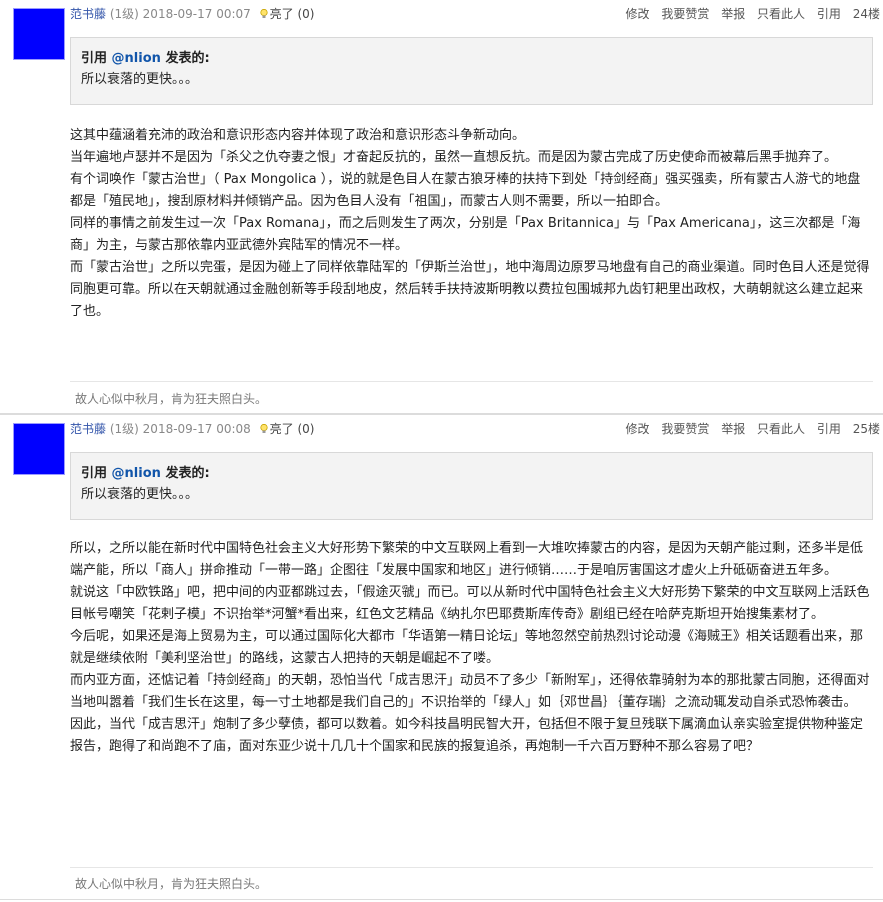  What do you see at coordinates (749, 13) in the screenshot?
I see `post-actions: 修改 我要赞赏 举报 只看此人 引用 24楼` at bounding box center [749, 13].